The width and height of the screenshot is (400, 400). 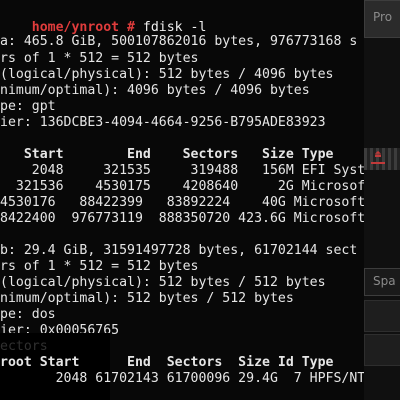 I want to click on side-panel-mid-label: Spa, so click(x=384, y=281).